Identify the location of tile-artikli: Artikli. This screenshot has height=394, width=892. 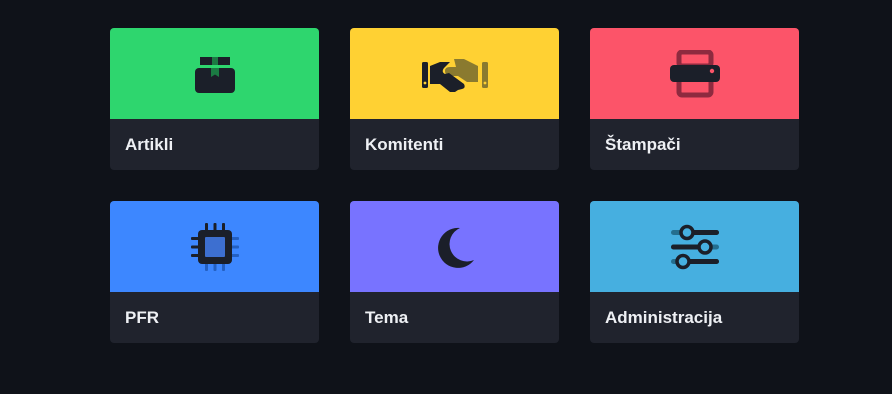
(214, 99).